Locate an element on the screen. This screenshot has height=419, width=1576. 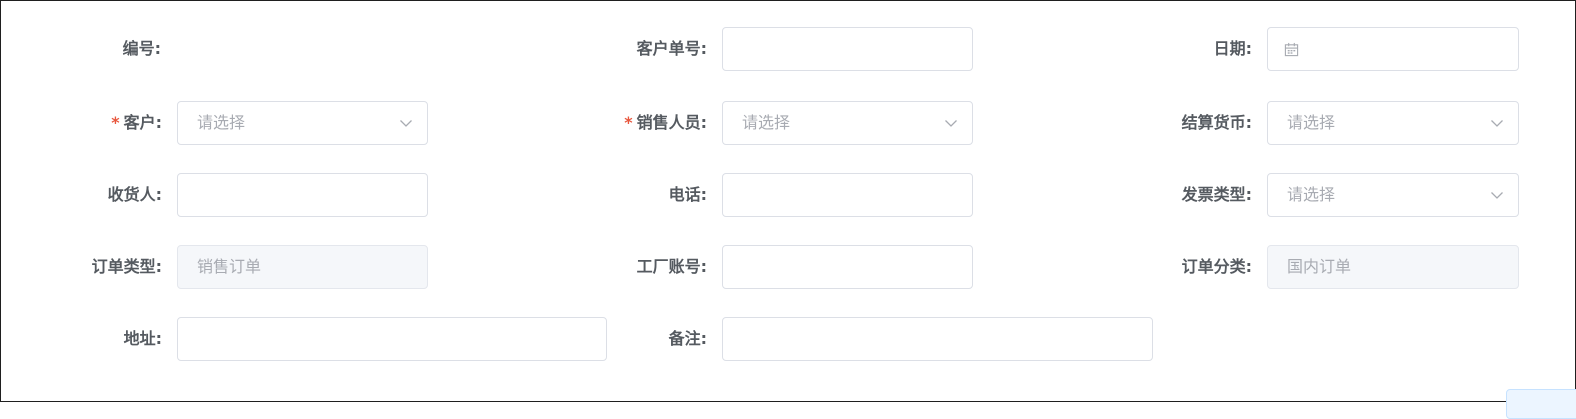
invoice-type-select: 请选择 is located at coordinates (1393, 195).